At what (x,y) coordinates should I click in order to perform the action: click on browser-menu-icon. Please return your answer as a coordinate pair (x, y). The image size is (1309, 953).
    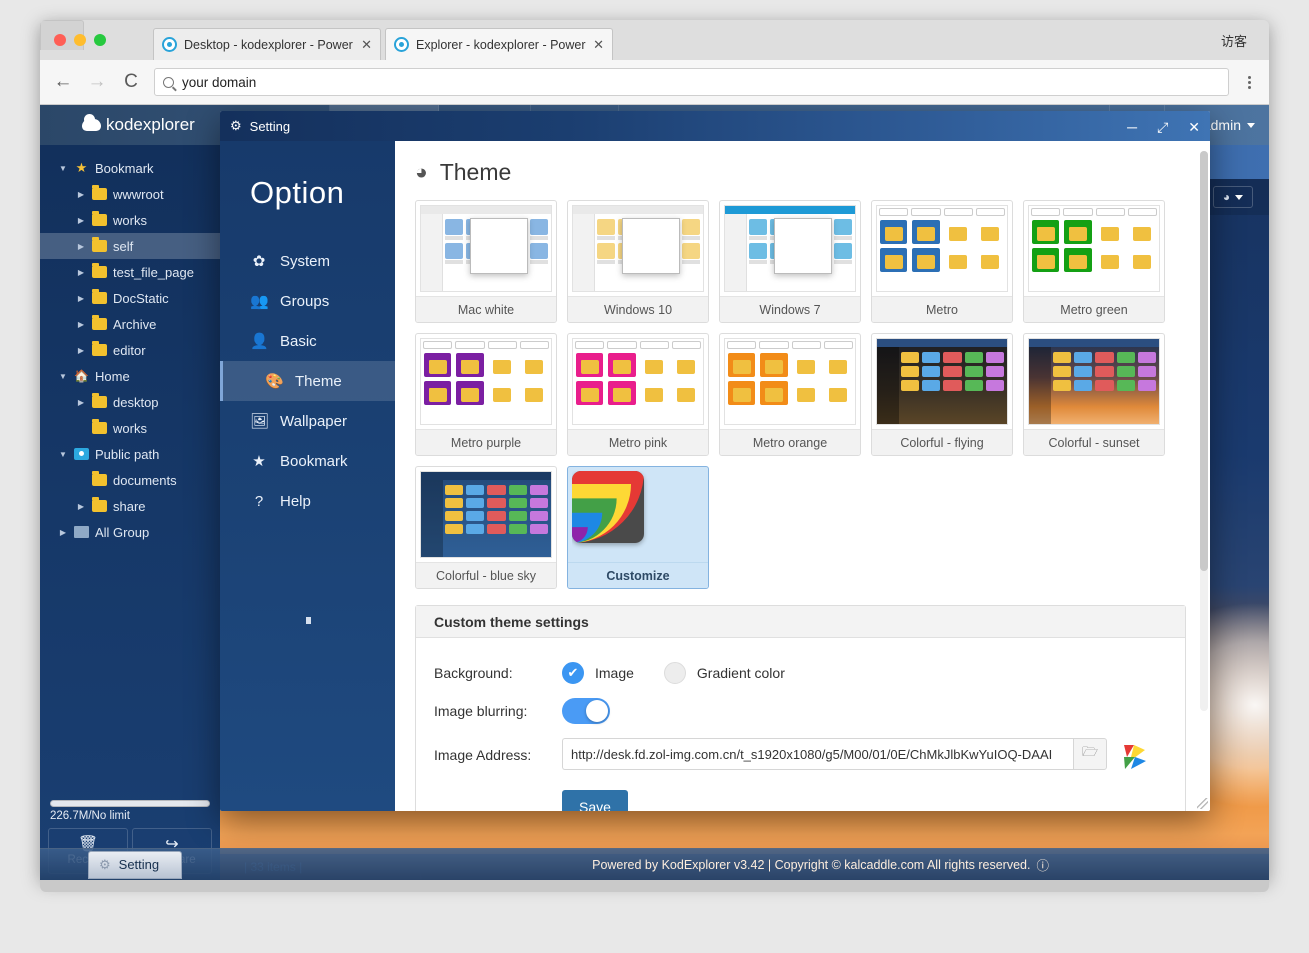
    Looking at the image, I should click on (1249, 82).